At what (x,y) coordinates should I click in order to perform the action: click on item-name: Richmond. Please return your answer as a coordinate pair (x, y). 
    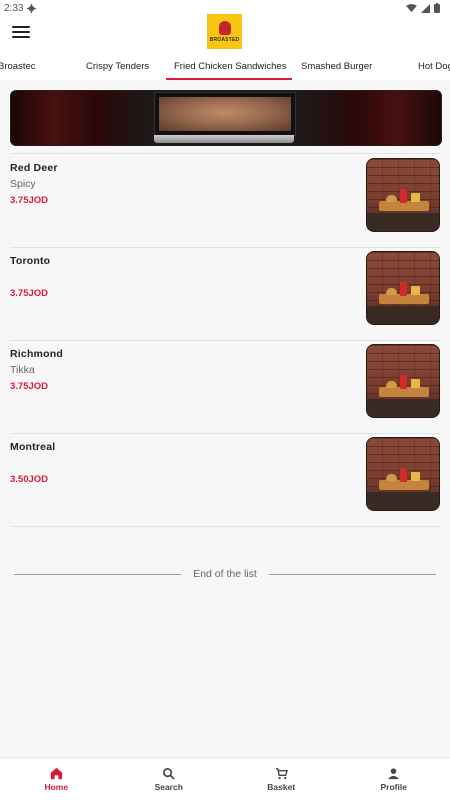
    Looking at the image, I should click on (36, 354).